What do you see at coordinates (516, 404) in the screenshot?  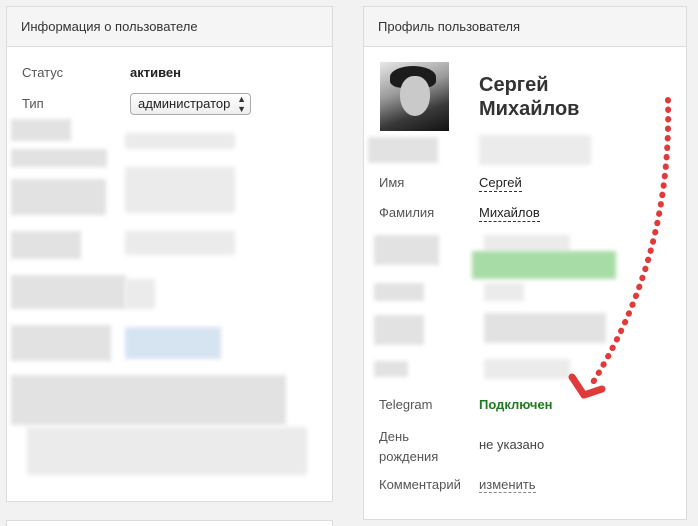 I see `telegram-status: Подключен` at bounding box center [516, 404].